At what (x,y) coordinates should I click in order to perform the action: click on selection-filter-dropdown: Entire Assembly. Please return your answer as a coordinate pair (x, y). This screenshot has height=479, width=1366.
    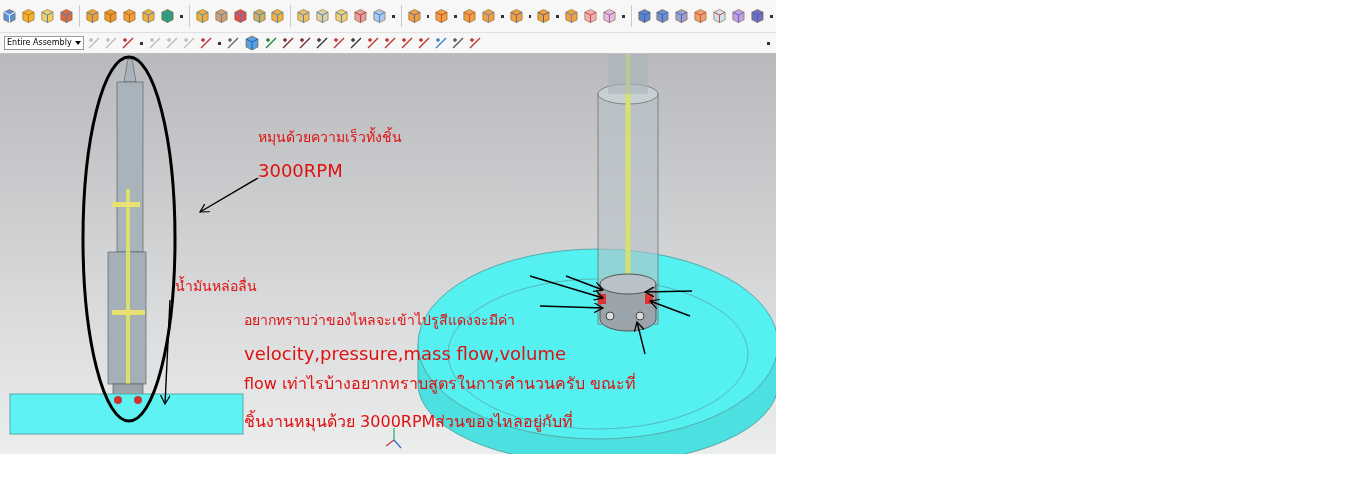
    Looking at the image, I should click on (44, 43).